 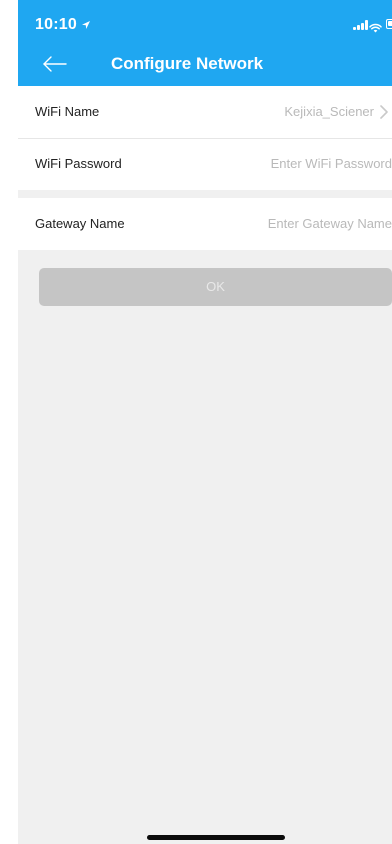 What do you see at coordinates (216, 837) in the screenshot?
I see `home-indicator` at bounding box center [216, 837].